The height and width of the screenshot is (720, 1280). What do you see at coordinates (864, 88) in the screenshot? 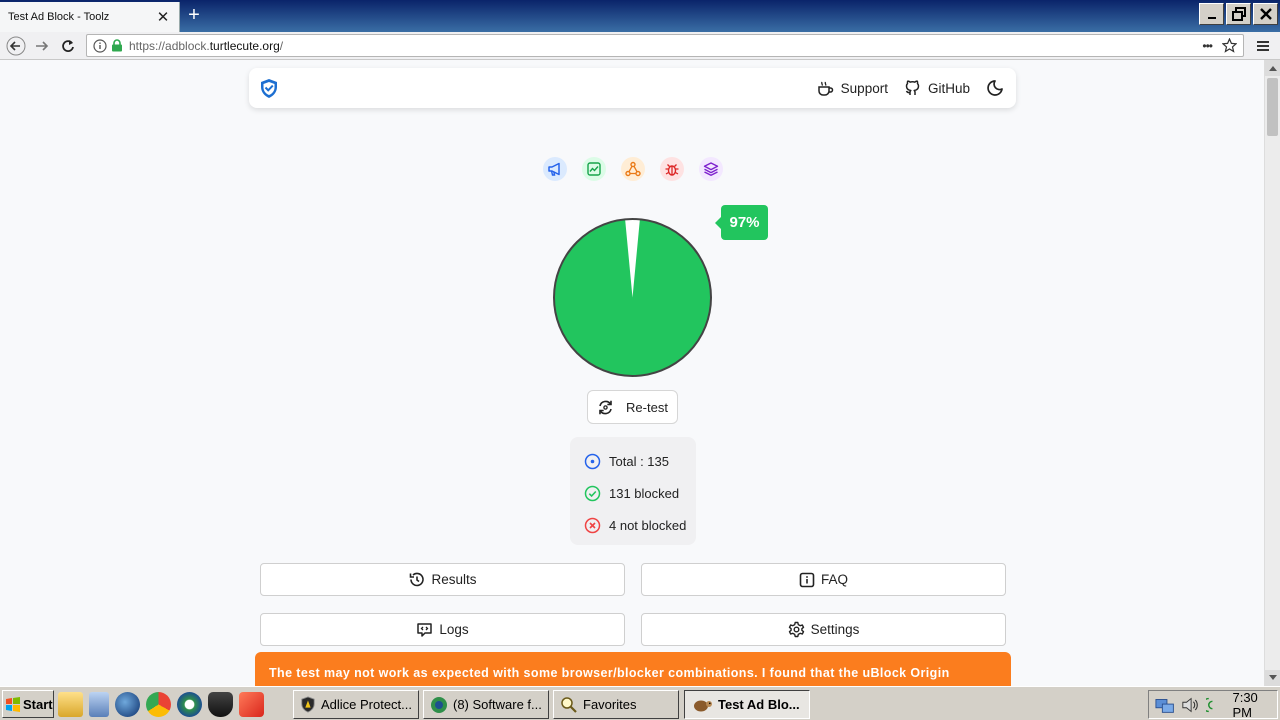
I see `support-label: Support` at bounding box center [864, 88].